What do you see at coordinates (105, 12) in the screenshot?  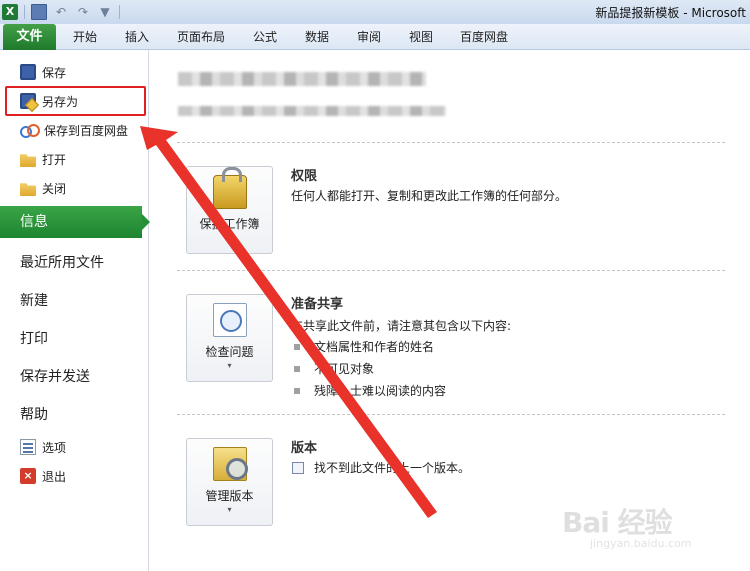 I see `filter-icon: ▼` at bounding box center [105, 12].